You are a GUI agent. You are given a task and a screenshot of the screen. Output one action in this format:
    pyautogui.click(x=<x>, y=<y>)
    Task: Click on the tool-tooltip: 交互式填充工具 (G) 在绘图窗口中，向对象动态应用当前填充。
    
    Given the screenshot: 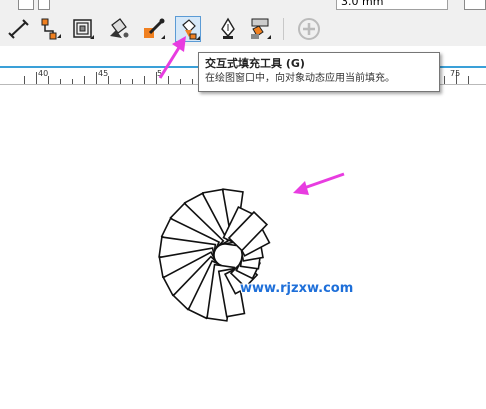 What is the action you would take?
    pyautogui.click(x=319, y=72)
    